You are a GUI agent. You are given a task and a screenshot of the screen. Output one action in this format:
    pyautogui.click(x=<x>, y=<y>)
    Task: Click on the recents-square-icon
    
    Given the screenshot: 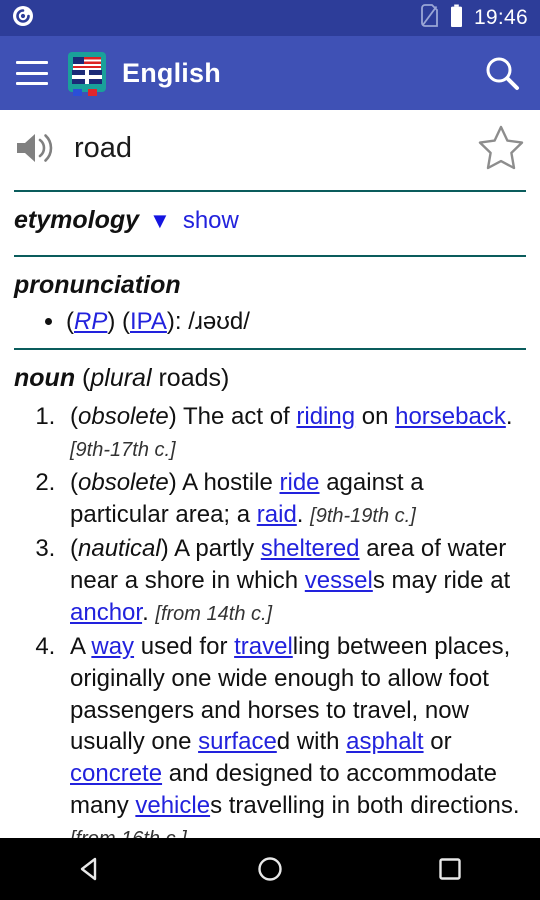 What is the action you would take?
    pyautogui.click(x=450, y=869)
    